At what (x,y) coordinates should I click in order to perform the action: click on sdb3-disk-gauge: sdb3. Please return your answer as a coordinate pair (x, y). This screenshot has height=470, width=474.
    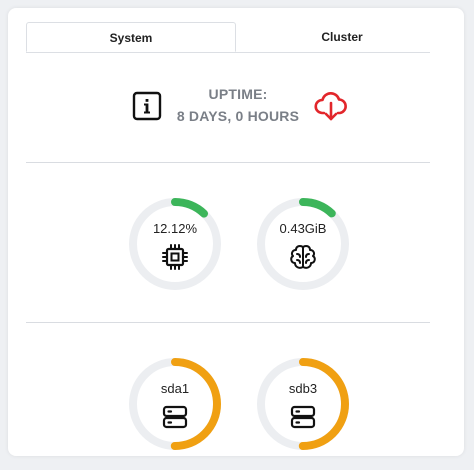
    Looking at the image, I should click on (303, 404).